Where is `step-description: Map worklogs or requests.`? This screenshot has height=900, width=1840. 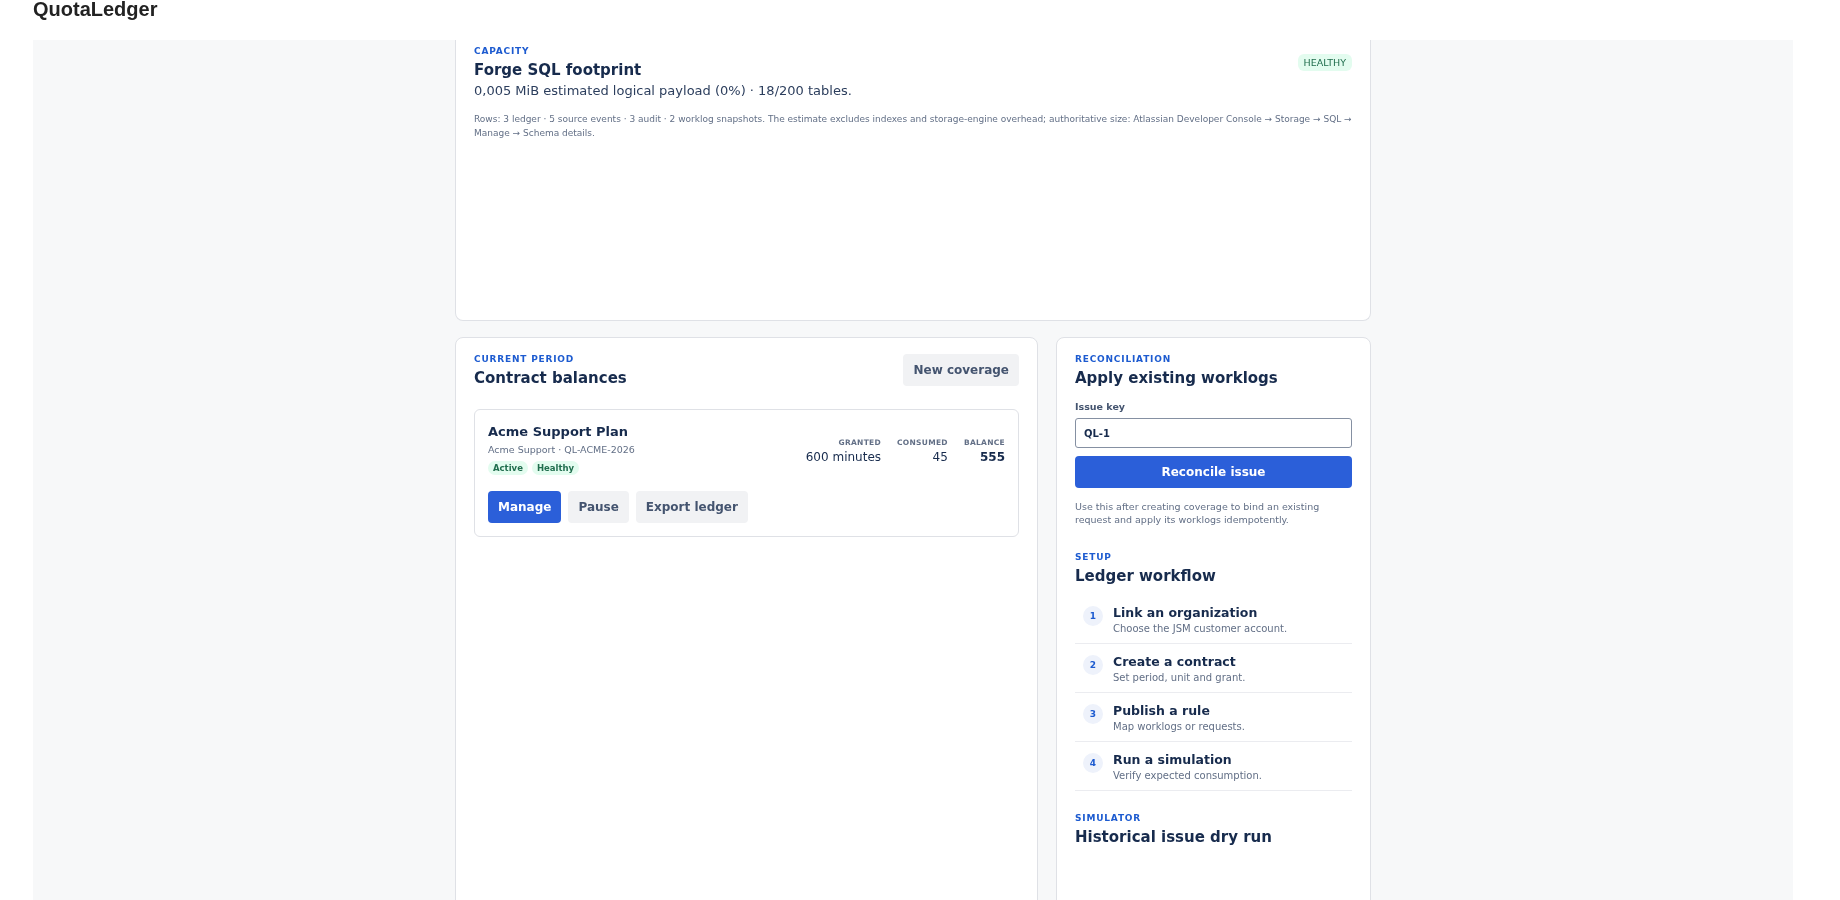
step-description: Map worklogs or requests. is located at coordinates (1179, 726).